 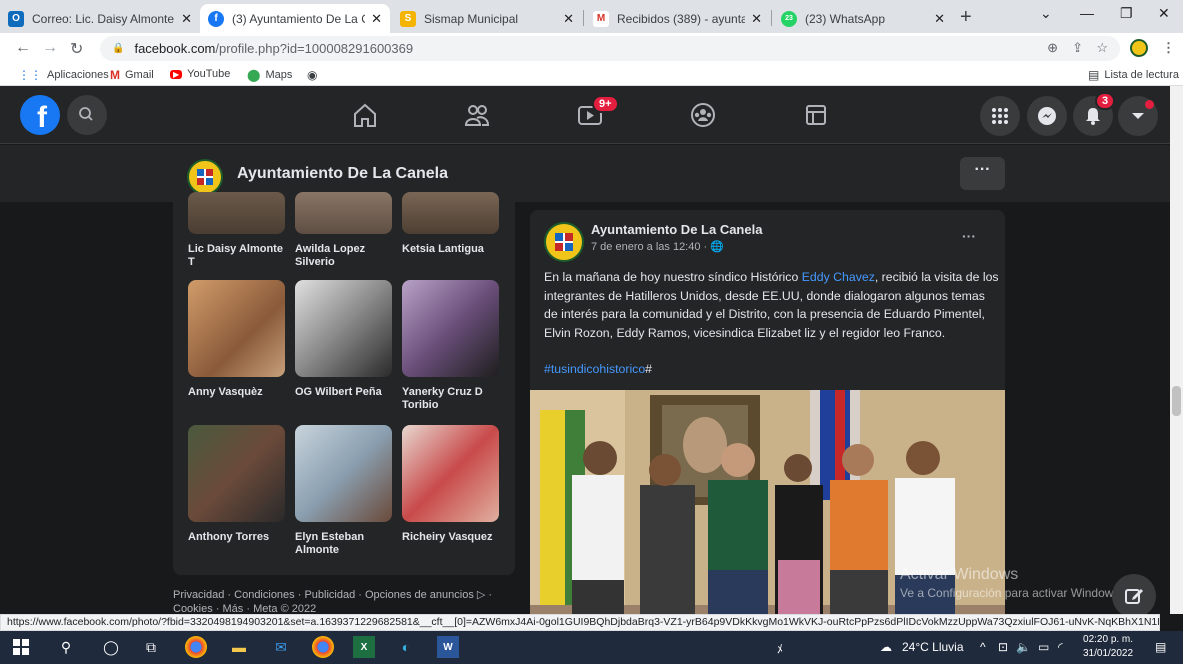 I want to click on home-icon, so click(x=365, y=115).